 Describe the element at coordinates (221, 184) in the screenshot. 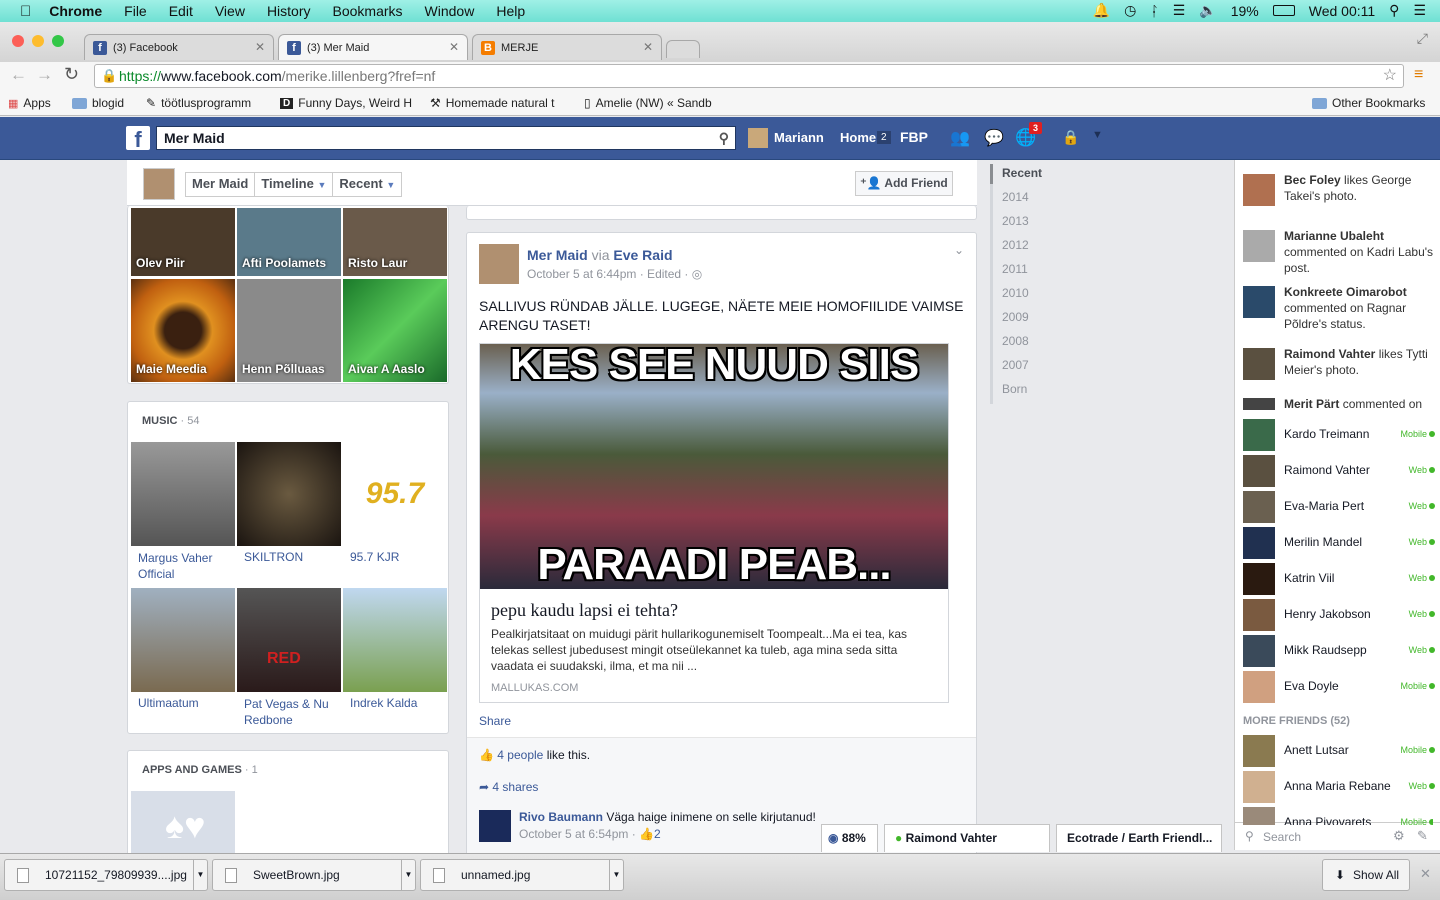

I see `profile-name-link: Mer Maid` at that location.